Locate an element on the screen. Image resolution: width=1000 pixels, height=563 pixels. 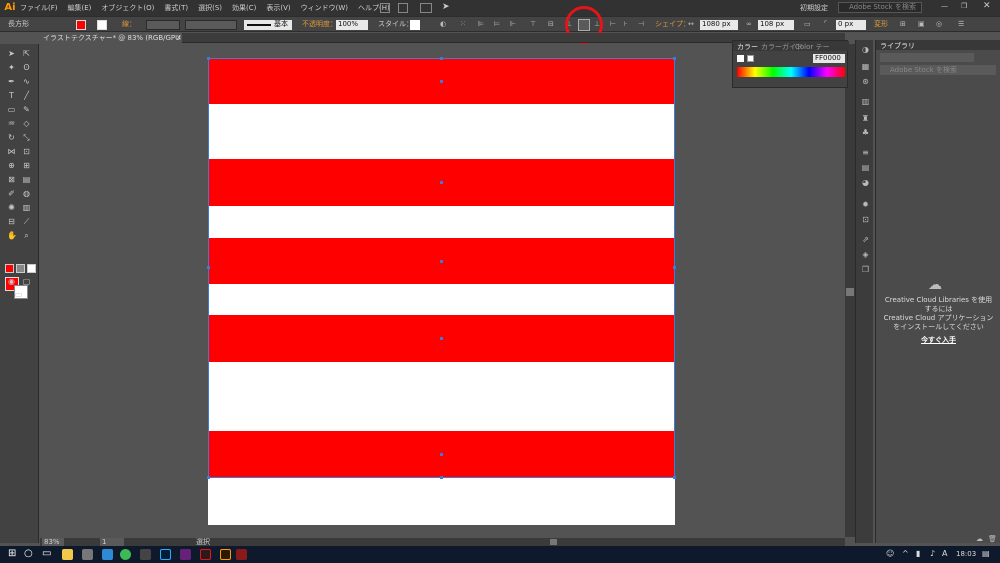
trash-icon: 🗑 is located at coordinates (992, 539).